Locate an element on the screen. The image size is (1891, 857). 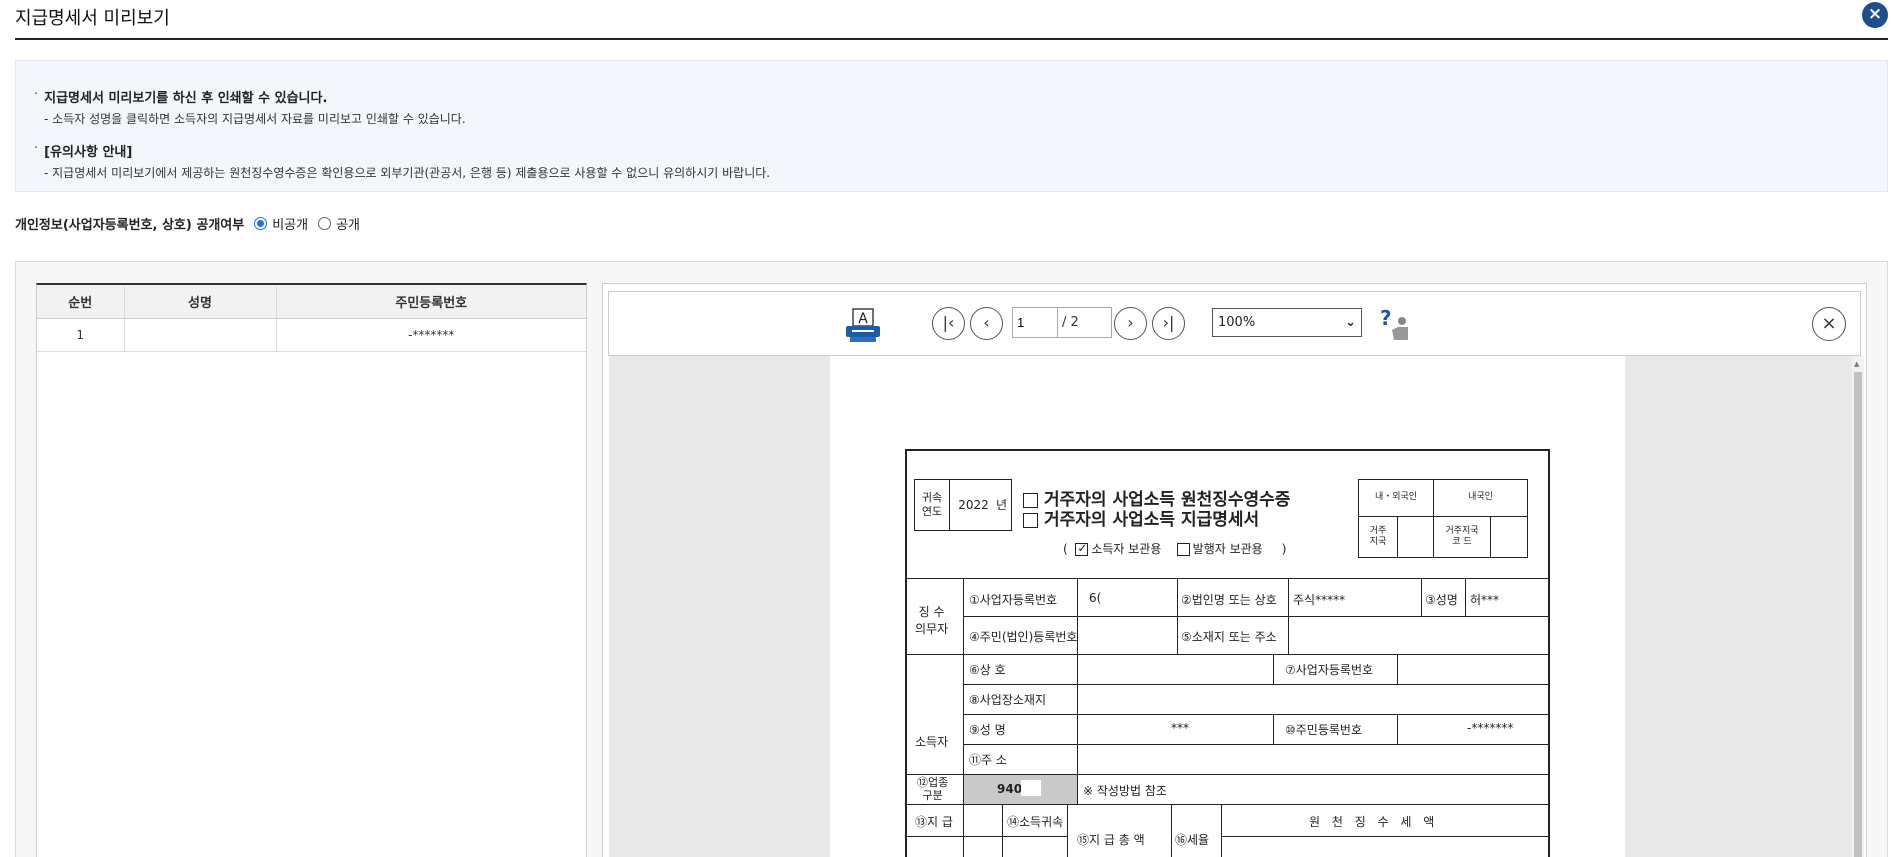
earner-label: 소득자 is located at coordinates (932, 742).